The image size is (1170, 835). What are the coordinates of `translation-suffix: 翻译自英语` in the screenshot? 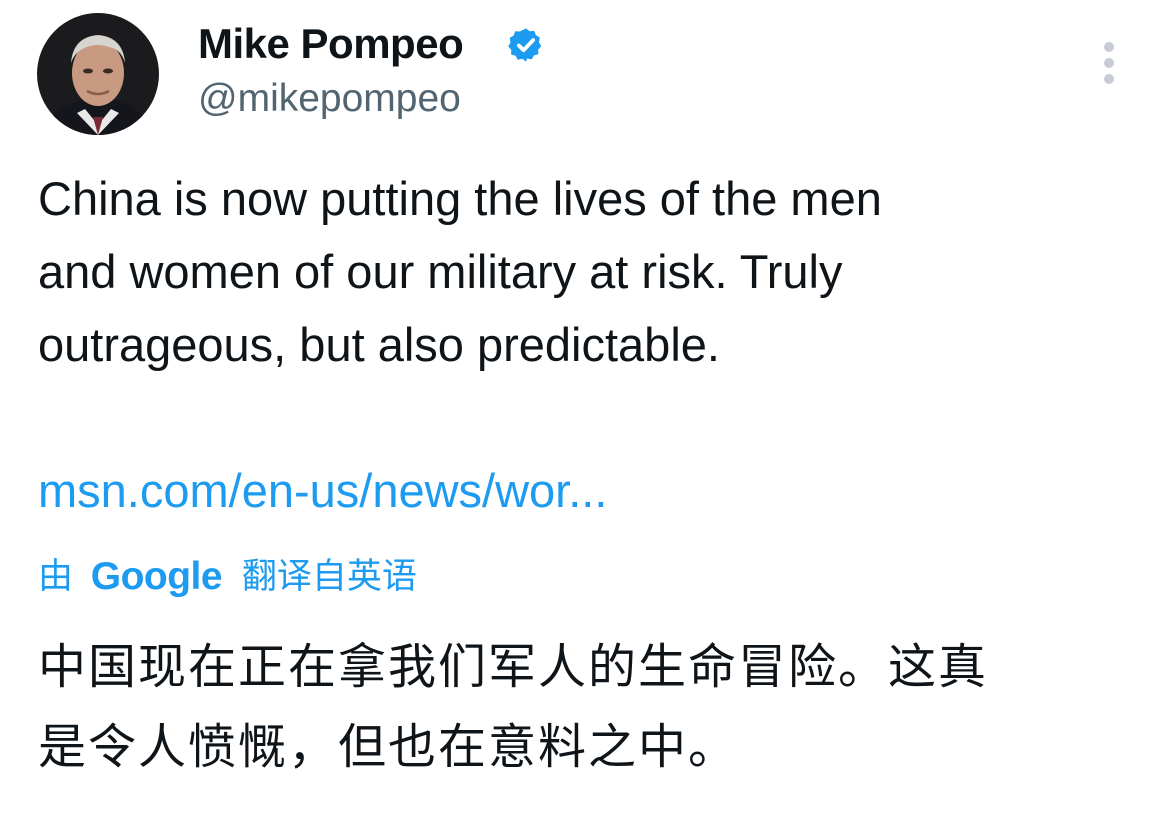 It's located at (329, 576).